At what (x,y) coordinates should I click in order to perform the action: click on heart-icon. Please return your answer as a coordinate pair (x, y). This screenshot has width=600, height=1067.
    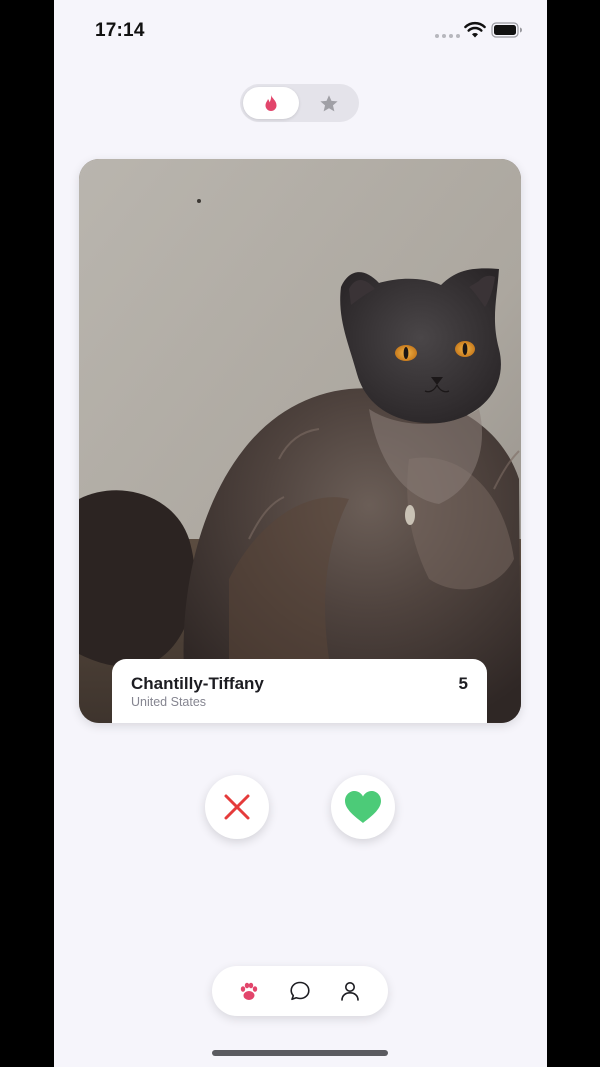
    Looking at the image, I should click on (363, 807).